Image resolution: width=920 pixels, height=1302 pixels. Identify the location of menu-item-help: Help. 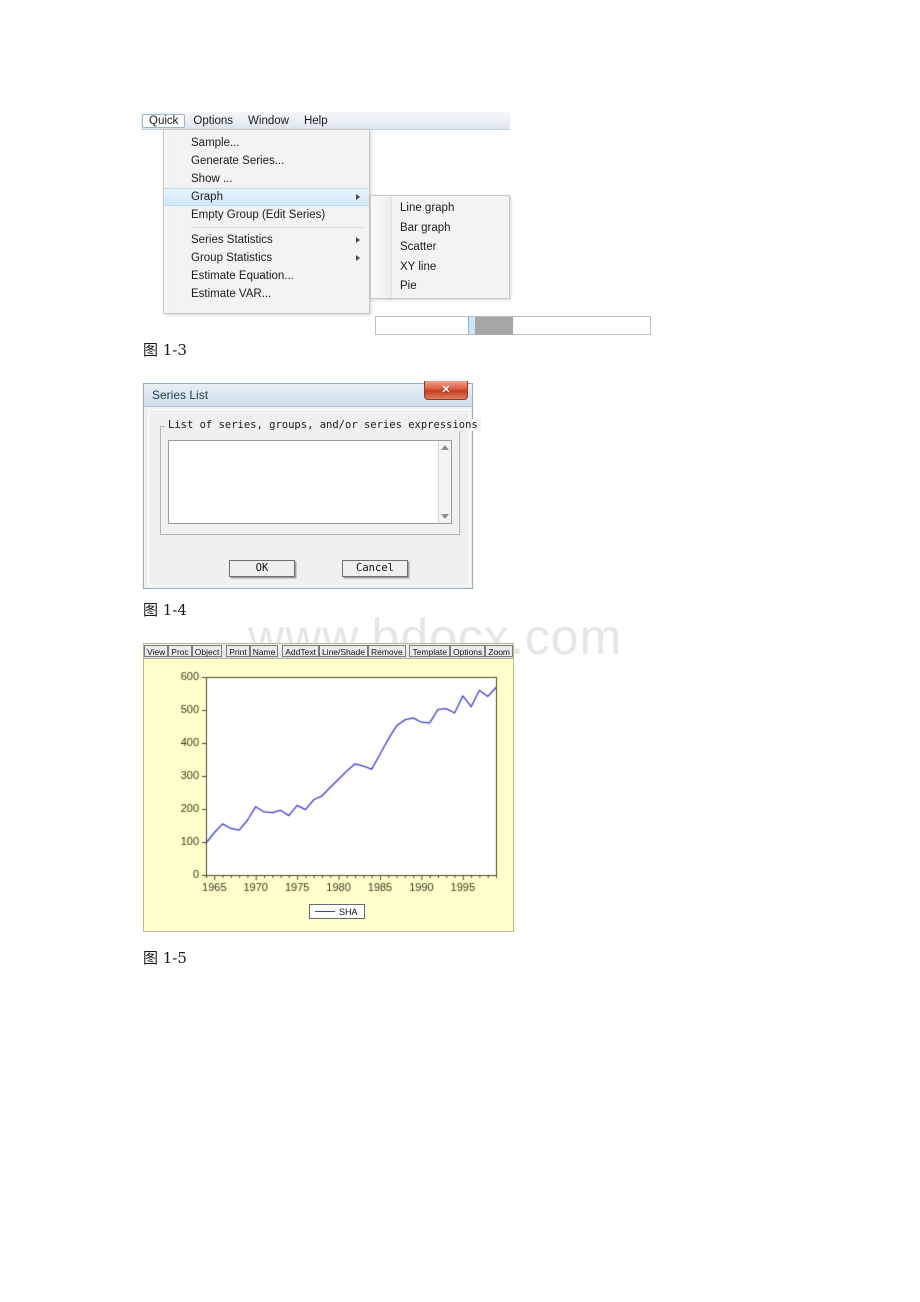
(316, 121).